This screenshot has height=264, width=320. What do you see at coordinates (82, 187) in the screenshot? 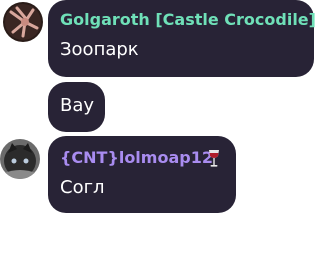
I see `message-text: Согл` at bounding box center [82, 187].